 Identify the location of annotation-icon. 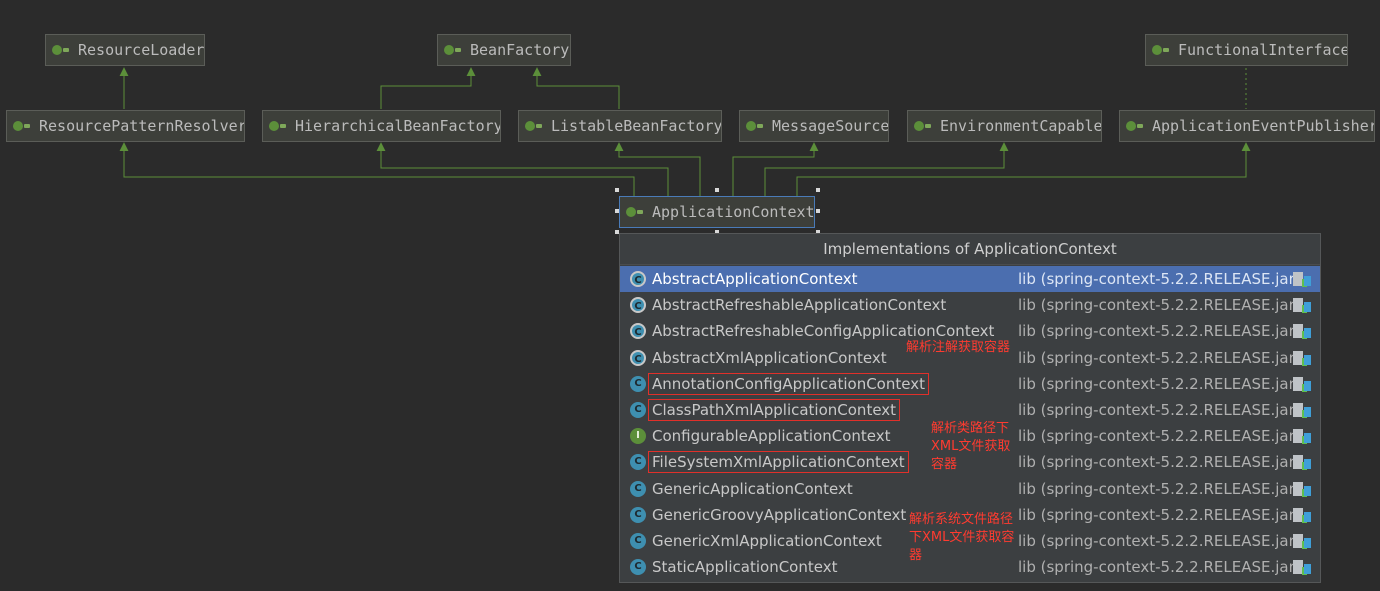
(1162, 50).